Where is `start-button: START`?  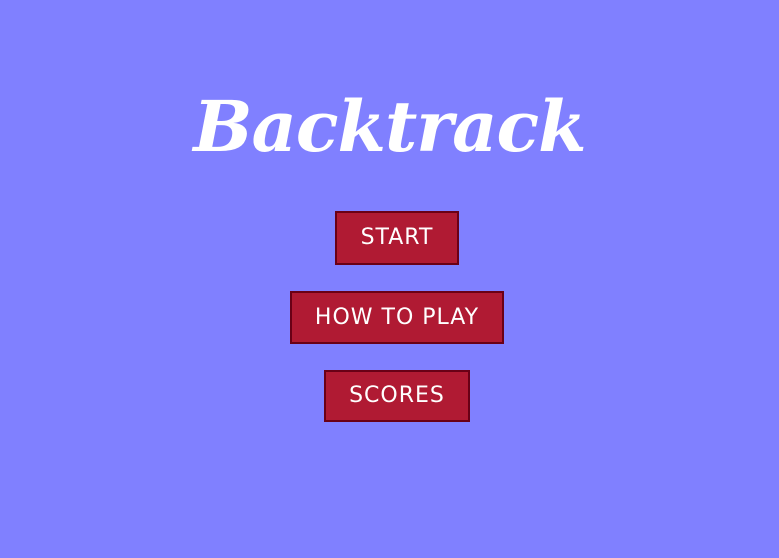
start-button: START is located at coordinates (397, 238).